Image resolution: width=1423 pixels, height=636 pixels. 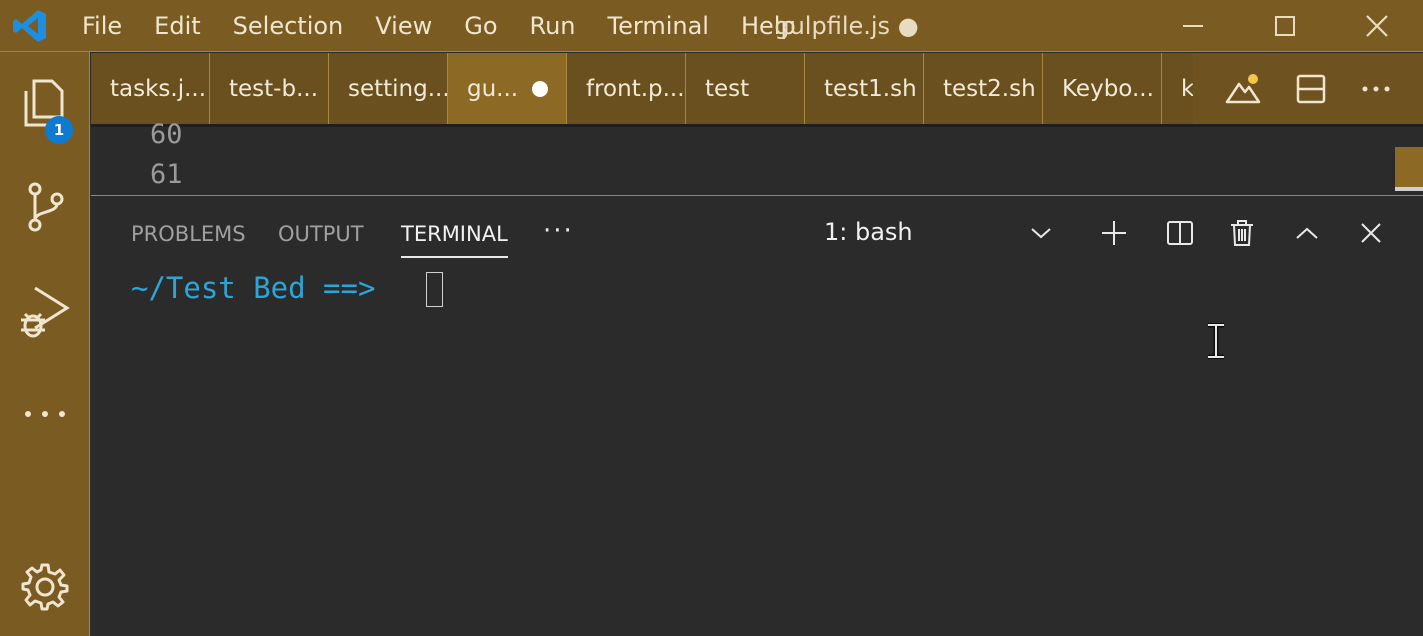 I want to click on new-terminal-button, so click(x=1114, y=233).